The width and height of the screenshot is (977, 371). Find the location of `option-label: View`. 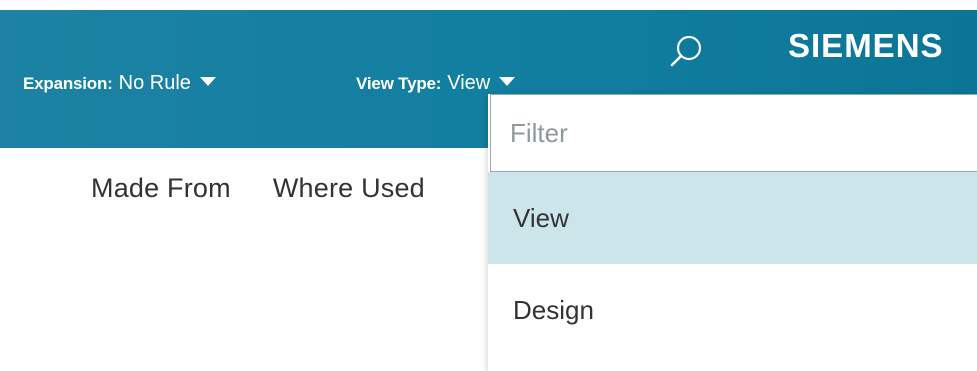

option-label: View is located at coordinates (541, 217).